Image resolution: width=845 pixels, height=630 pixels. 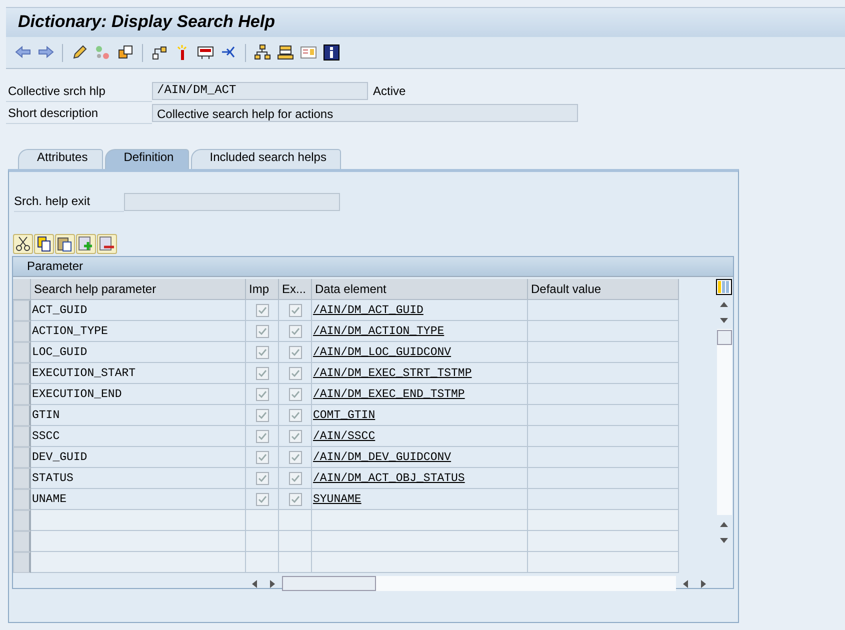 What do you see at coordinates (45, 52) in the screenshot?
I see `forward-arrow-icon` at bounding box center [45, 52].